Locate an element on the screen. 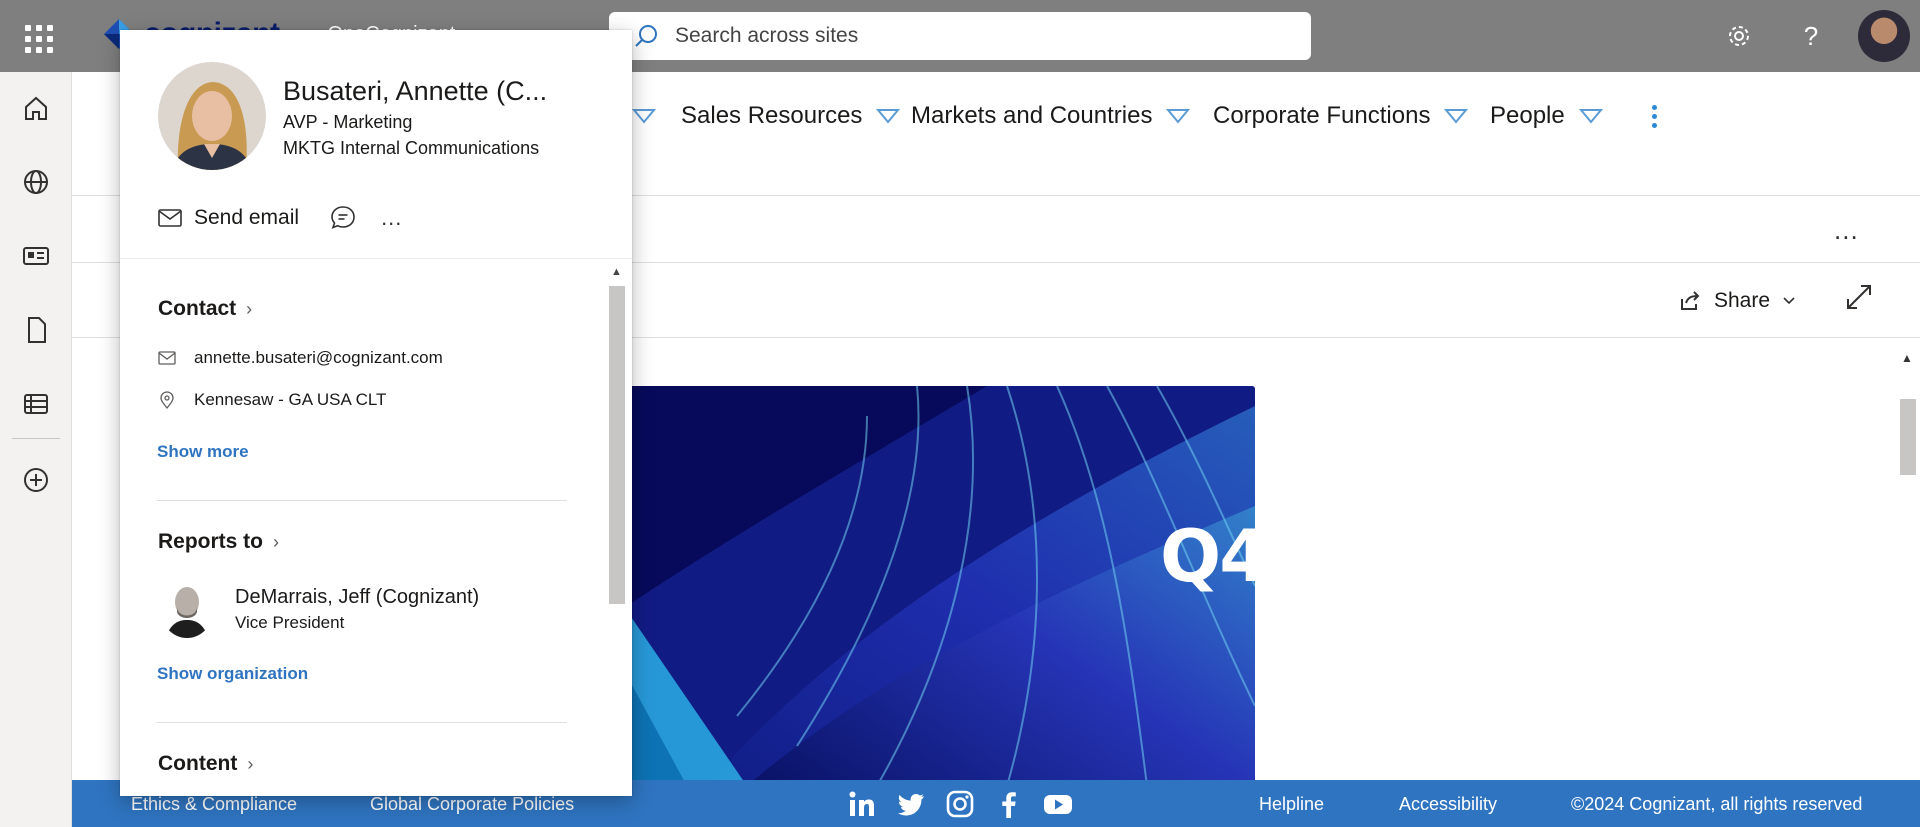 The height and width of the screenshot is (827, 1920). nav-label: Corporate Functions is located at coordinates (1321, 116).